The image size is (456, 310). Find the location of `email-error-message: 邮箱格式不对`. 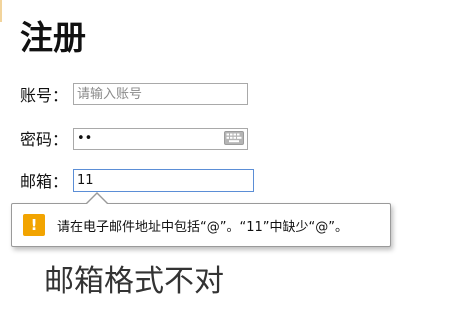

email-error-message: 邮箱格式不对 is located at coordinates (134, 281).